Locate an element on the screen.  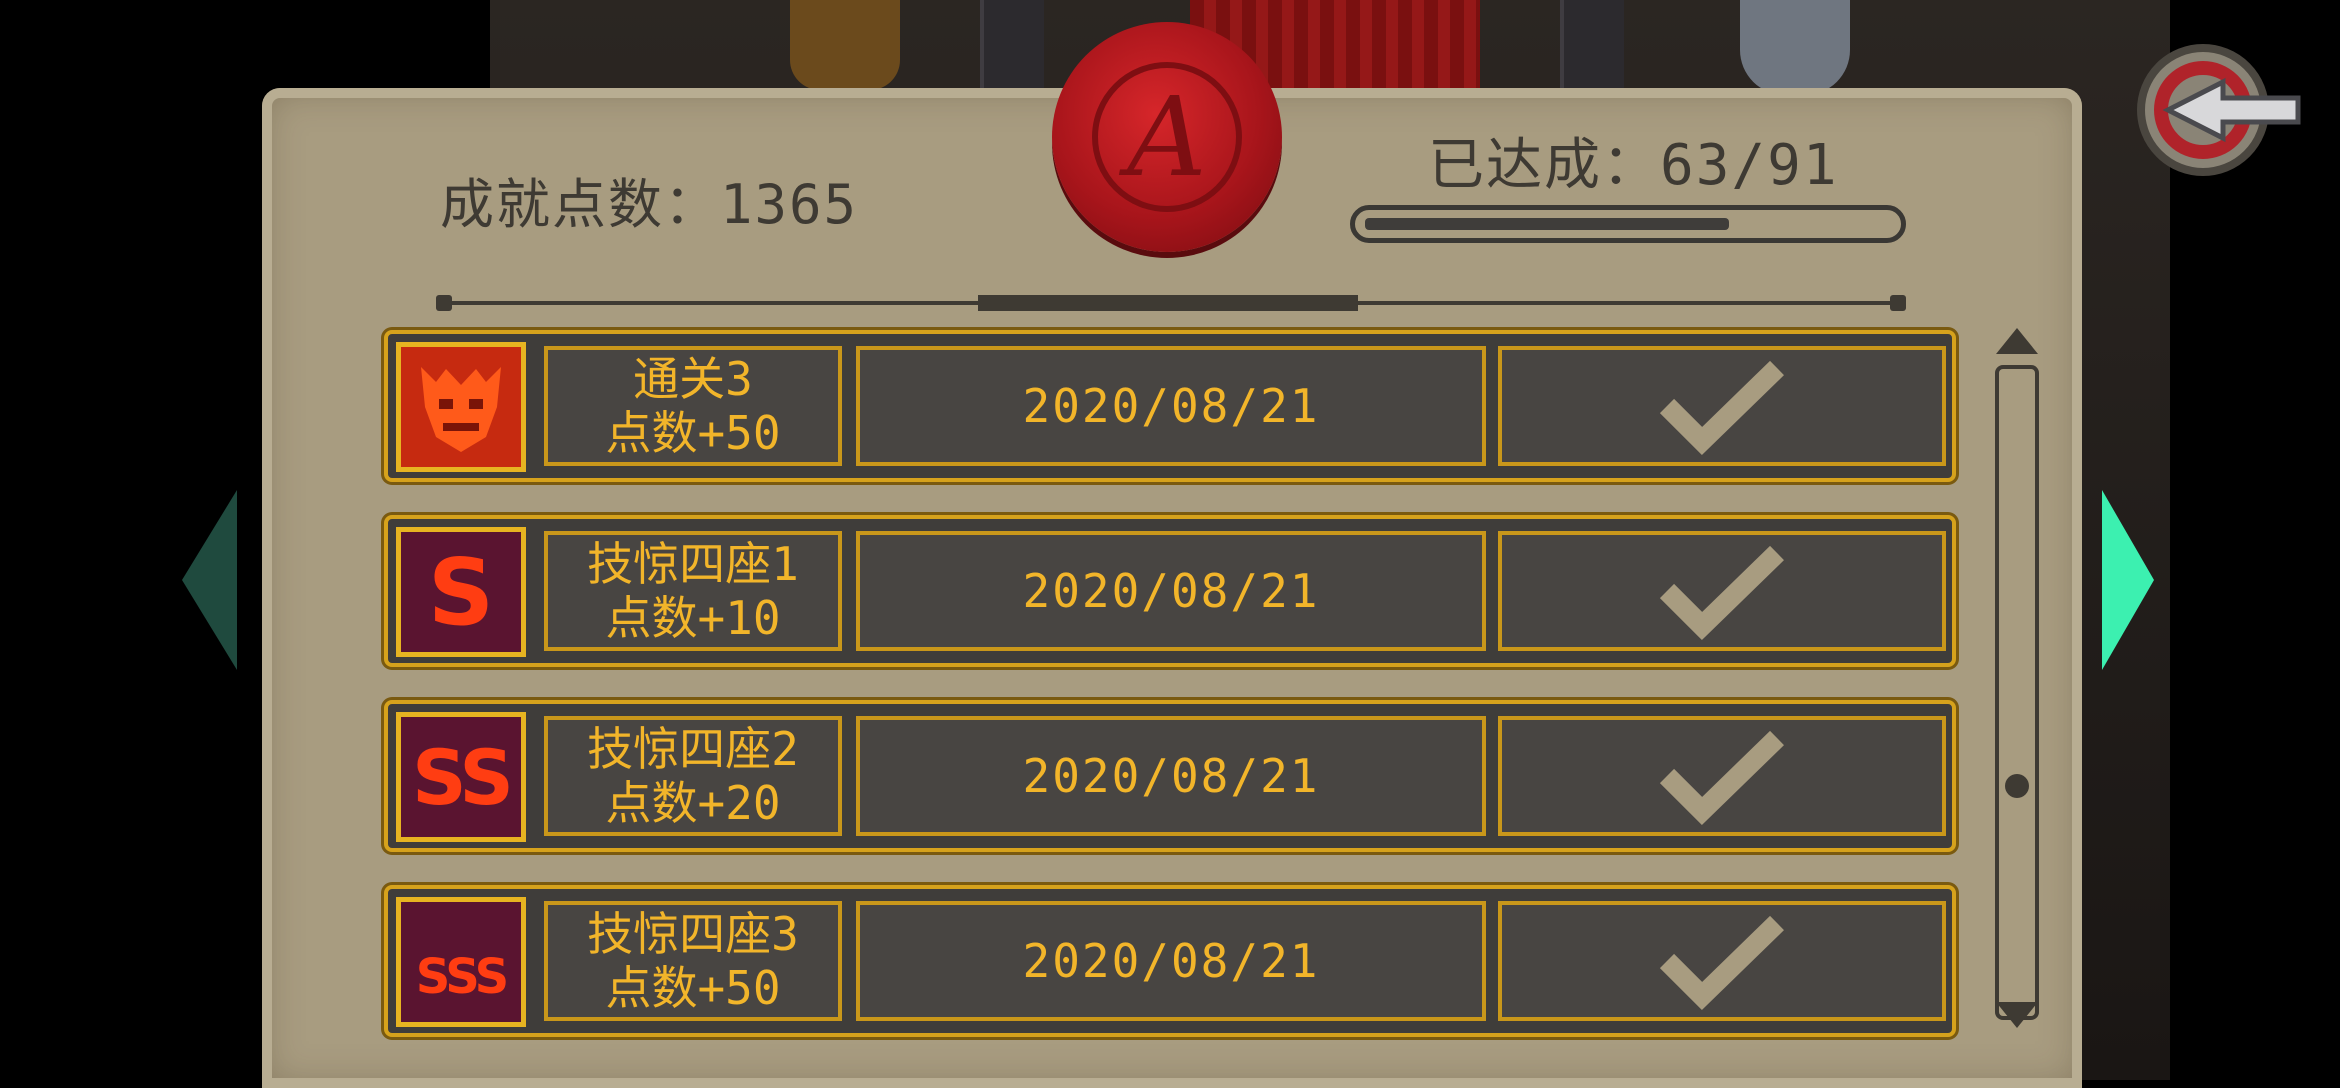
achievement-title: 技惊四座1 点数+10 is located at coordinates (693, 591).